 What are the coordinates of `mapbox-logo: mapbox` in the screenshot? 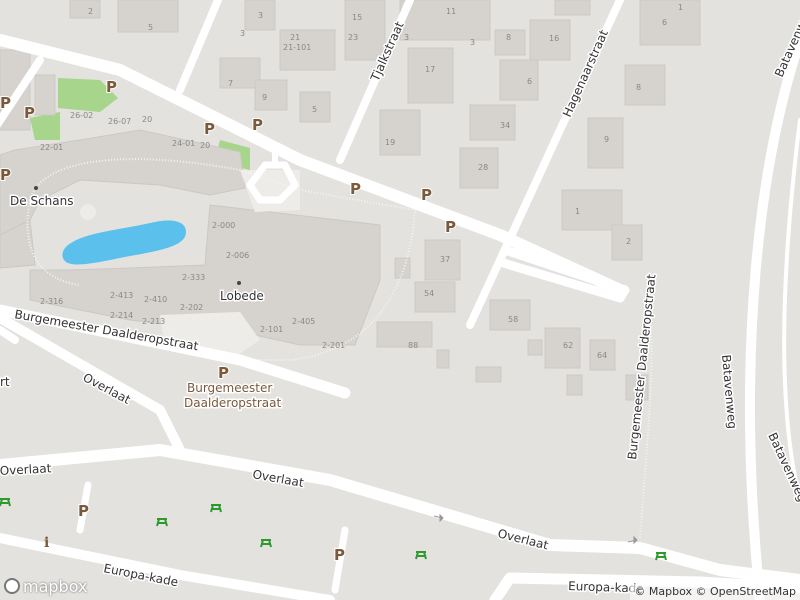 It's located at (45, 586).